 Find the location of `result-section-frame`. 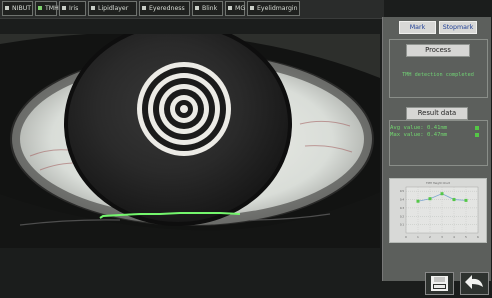

result-section-frame is located at coordinates (438, 68).